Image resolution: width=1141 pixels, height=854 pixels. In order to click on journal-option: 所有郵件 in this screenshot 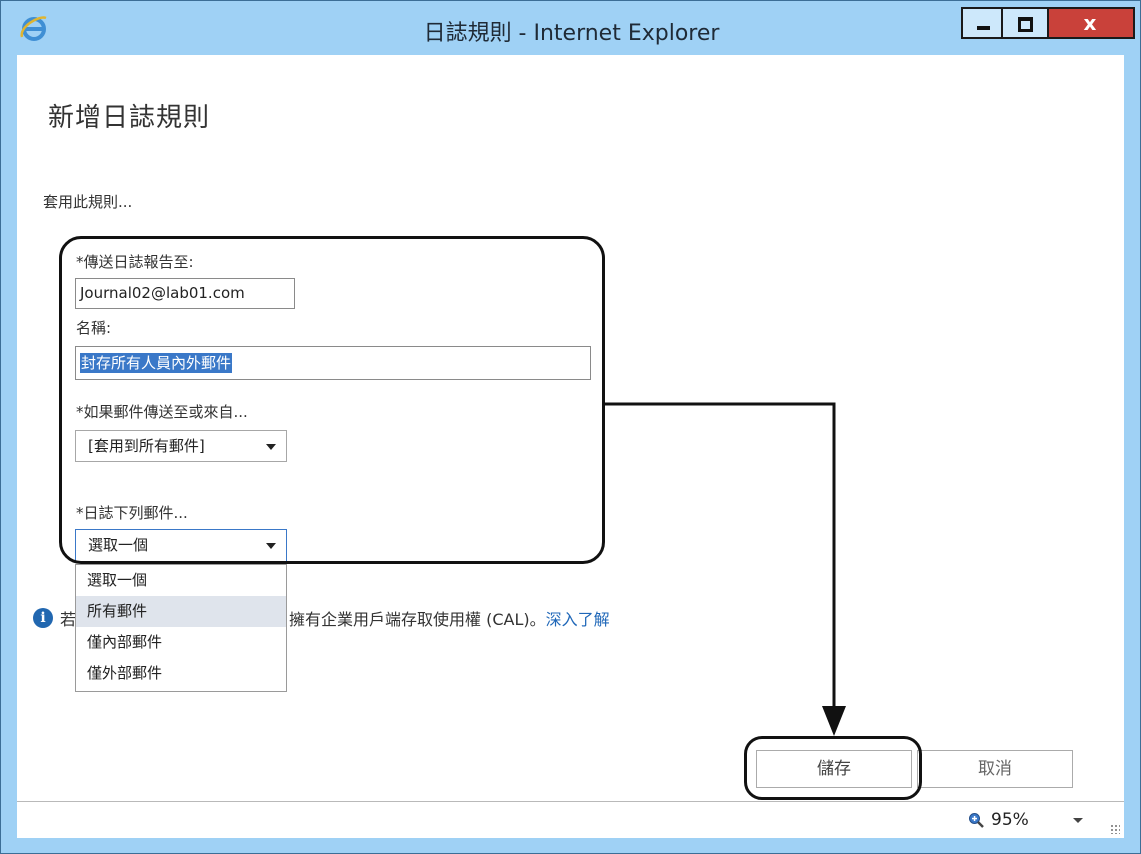, I will do `click(181, 611)`.